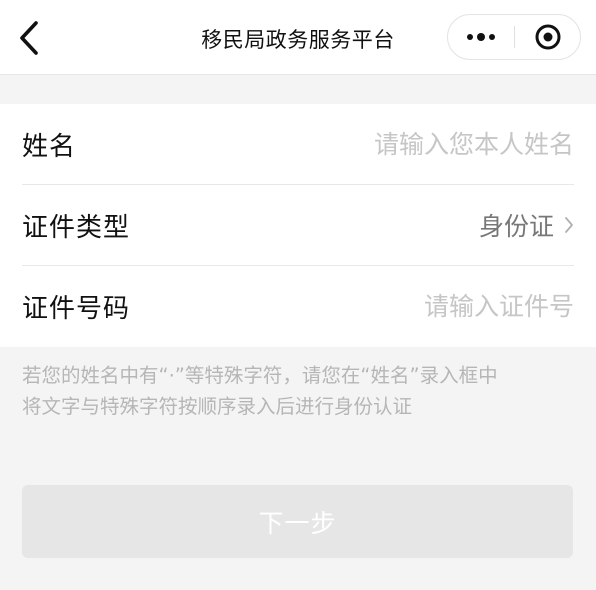 Image resolution: width=596 pixels, height=590 pixels. Describe the element at coordinates (424, 144) in the screenshot. I see `name-input` at that location.